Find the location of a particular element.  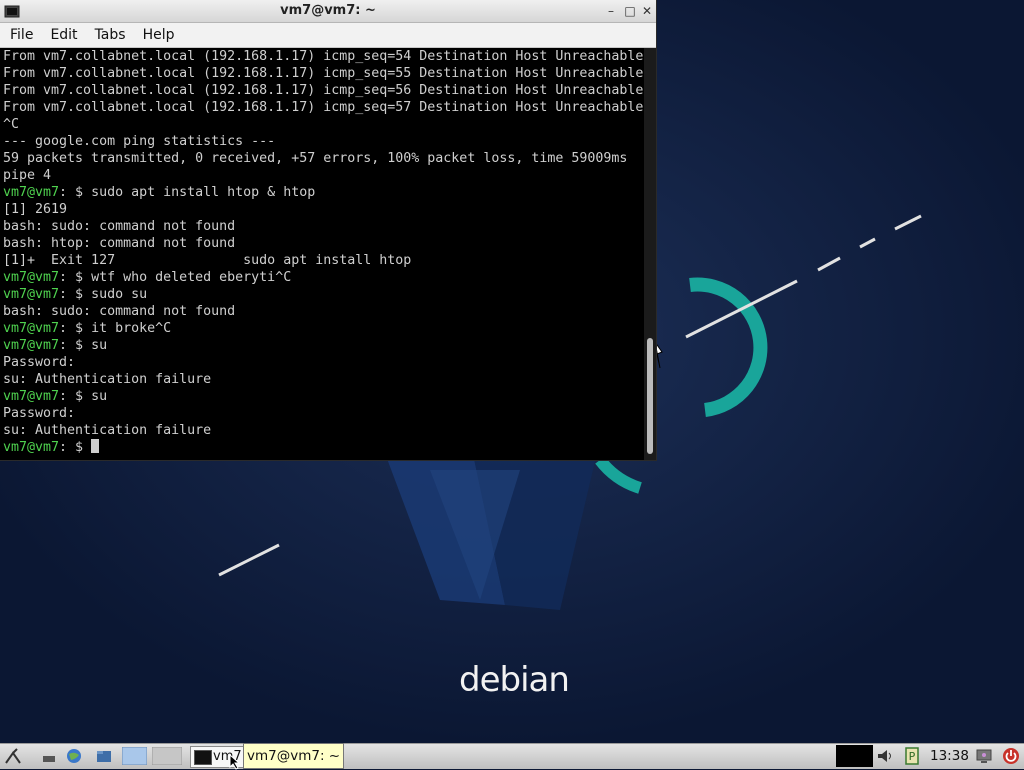

svg-text: P is located at coordinates (912, 756).